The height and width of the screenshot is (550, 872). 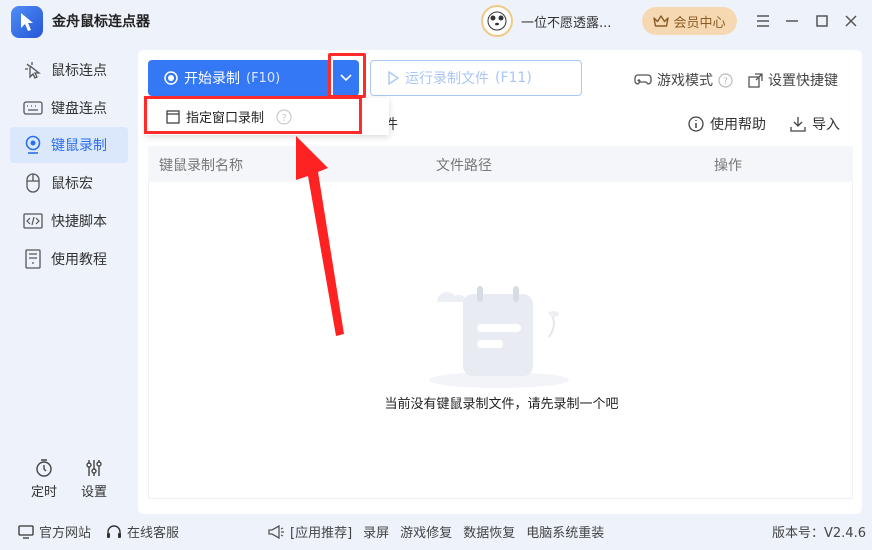 What do you see at coordinates (728, 166) in the screenshot?
I see `column-header-actions: 操作` at bounding box center [728, 166].